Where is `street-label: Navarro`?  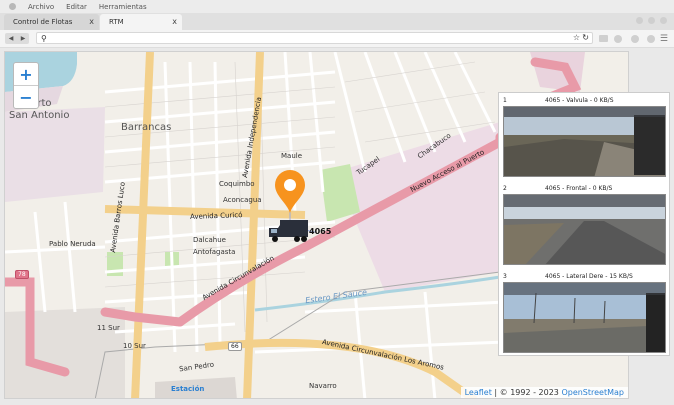 street-label: Navarro is located at coordinates (323, 386).